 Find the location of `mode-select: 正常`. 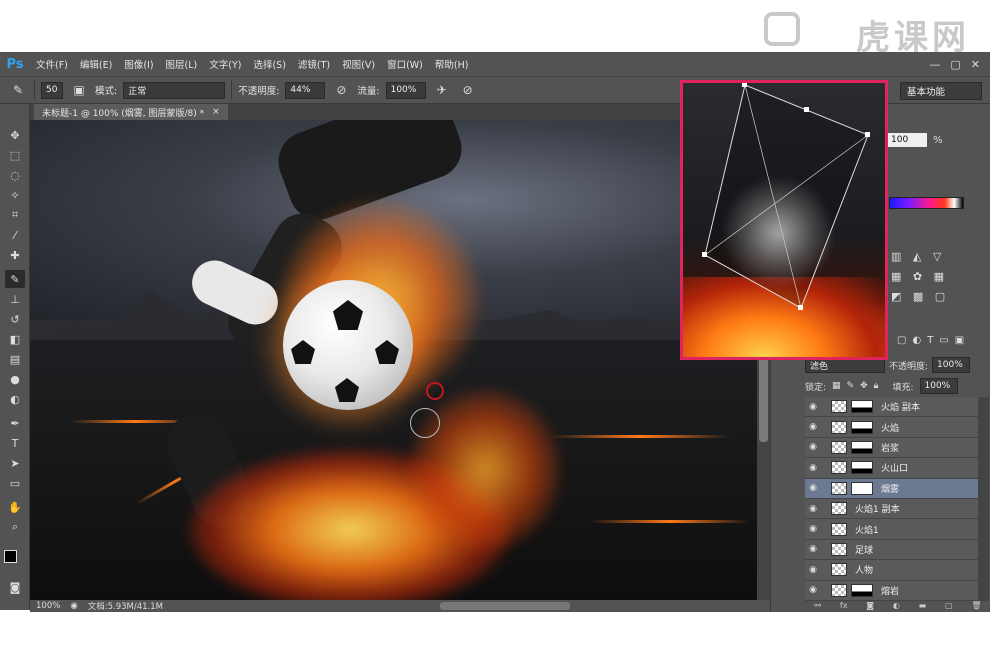

mode-select: 正常 is located at coordinates (174, 90).